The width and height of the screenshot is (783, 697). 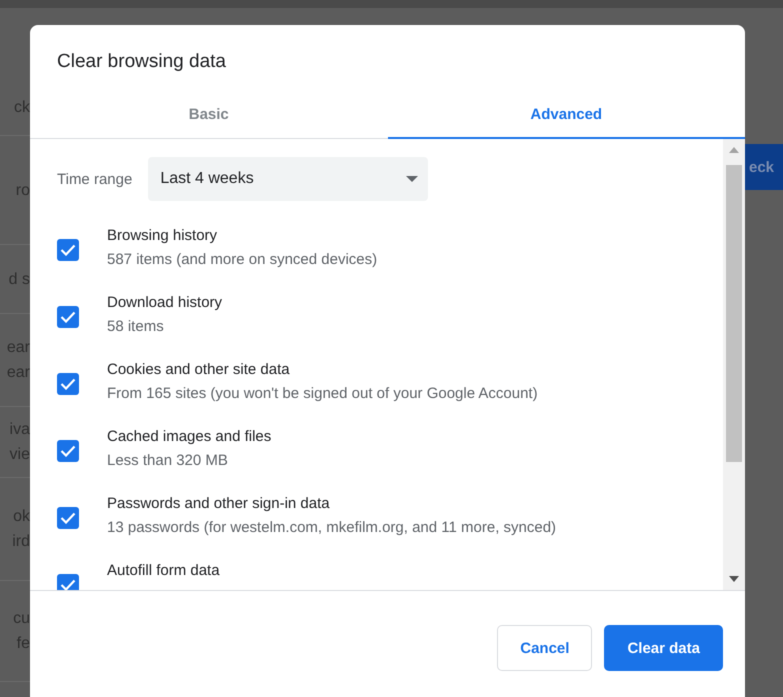 What do you see at coordinates (242, 259) in the screenshot?
I see `item-detail: 587 items (and more on synced devices)` at bounding box center [242, 259].